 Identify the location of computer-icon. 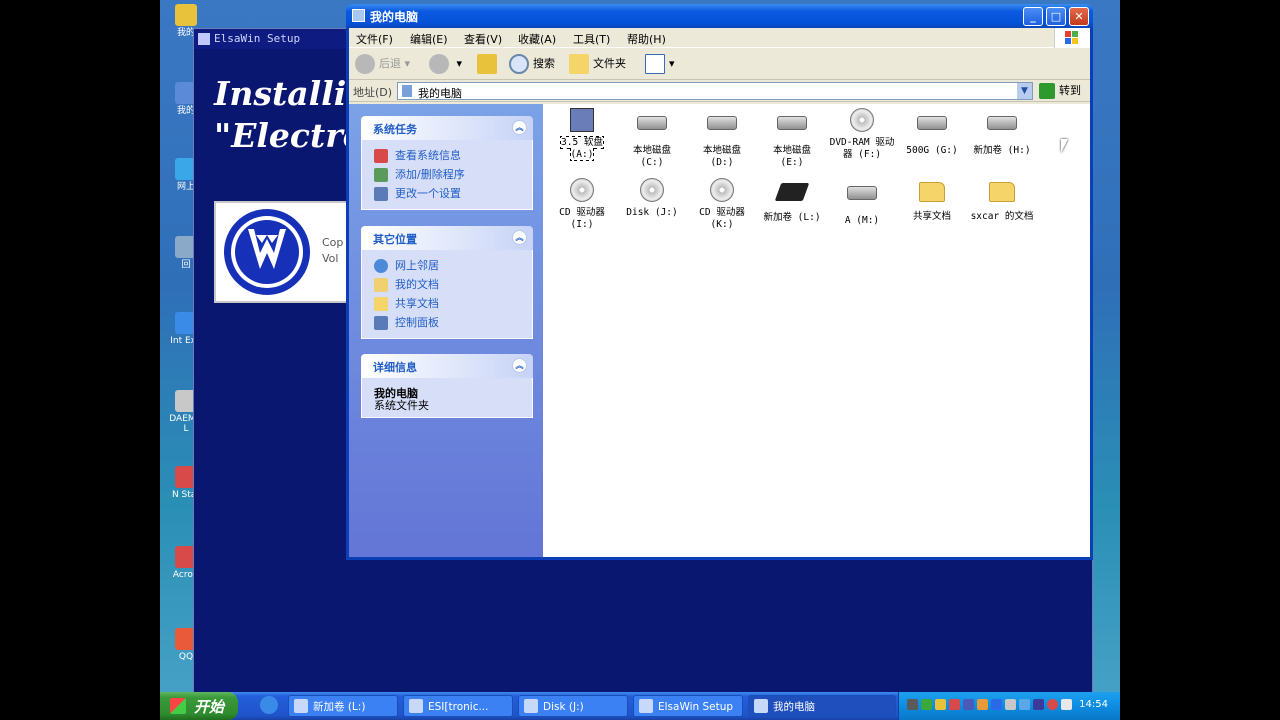
(358, 15).